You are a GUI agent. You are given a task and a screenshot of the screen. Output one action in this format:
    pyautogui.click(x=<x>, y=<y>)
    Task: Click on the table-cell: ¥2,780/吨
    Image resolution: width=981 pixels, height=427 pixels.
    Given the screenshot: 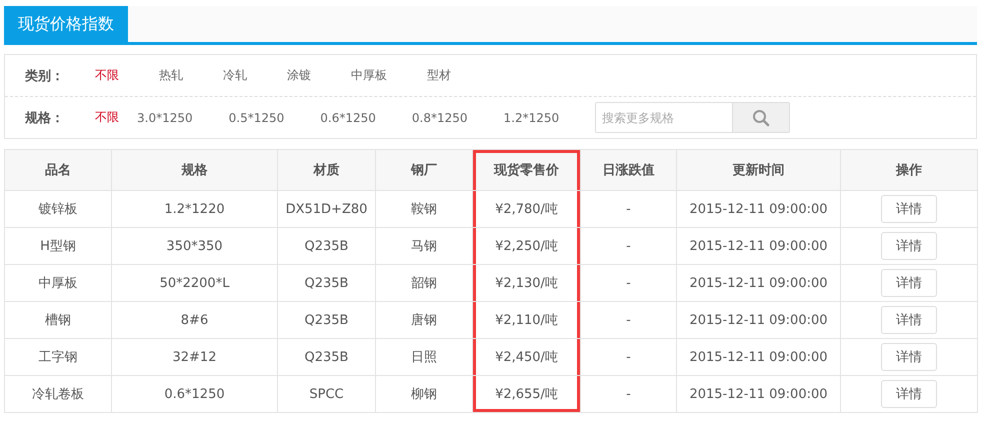 What is the action you would take?
    pyautogui.click(x=526, y=209)
    